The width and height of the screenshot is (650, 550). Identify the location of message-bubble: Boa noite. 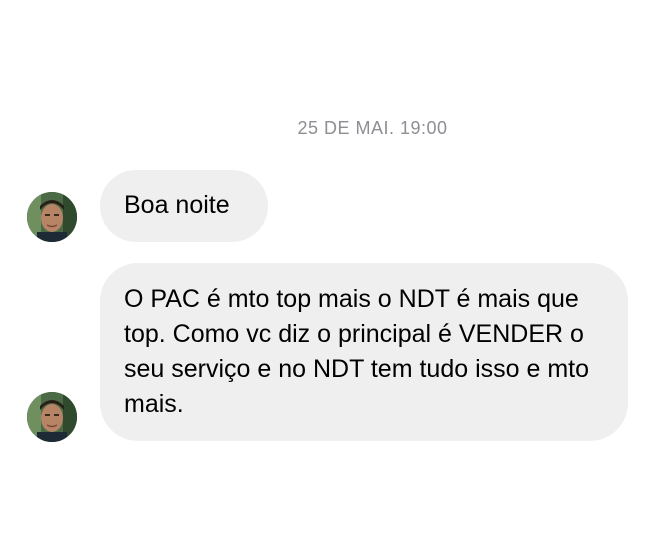
(184, 206).